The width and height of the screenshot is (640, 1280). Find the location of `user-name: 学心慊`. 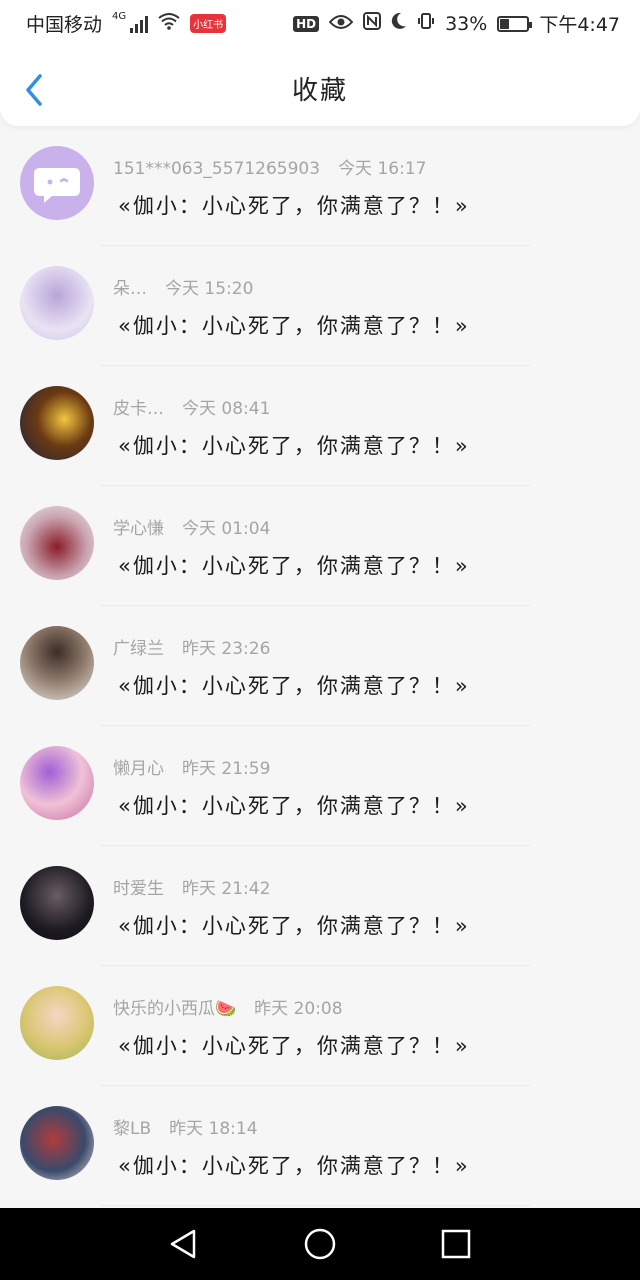

user-name: 学心慊 is located at coordinates (138, 529).